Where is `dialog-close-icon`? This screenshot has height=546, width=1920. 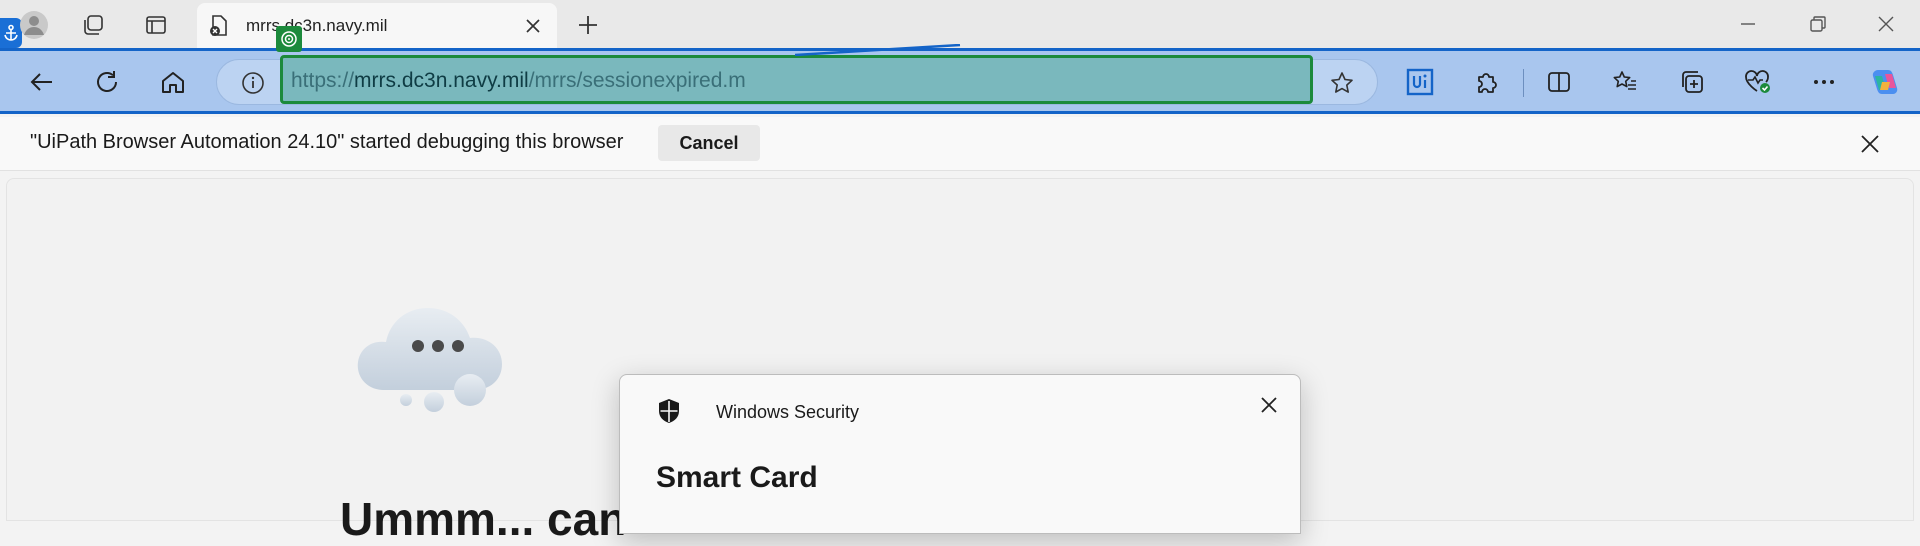 dialog-close-icon is located at coordinates (1269, 405).